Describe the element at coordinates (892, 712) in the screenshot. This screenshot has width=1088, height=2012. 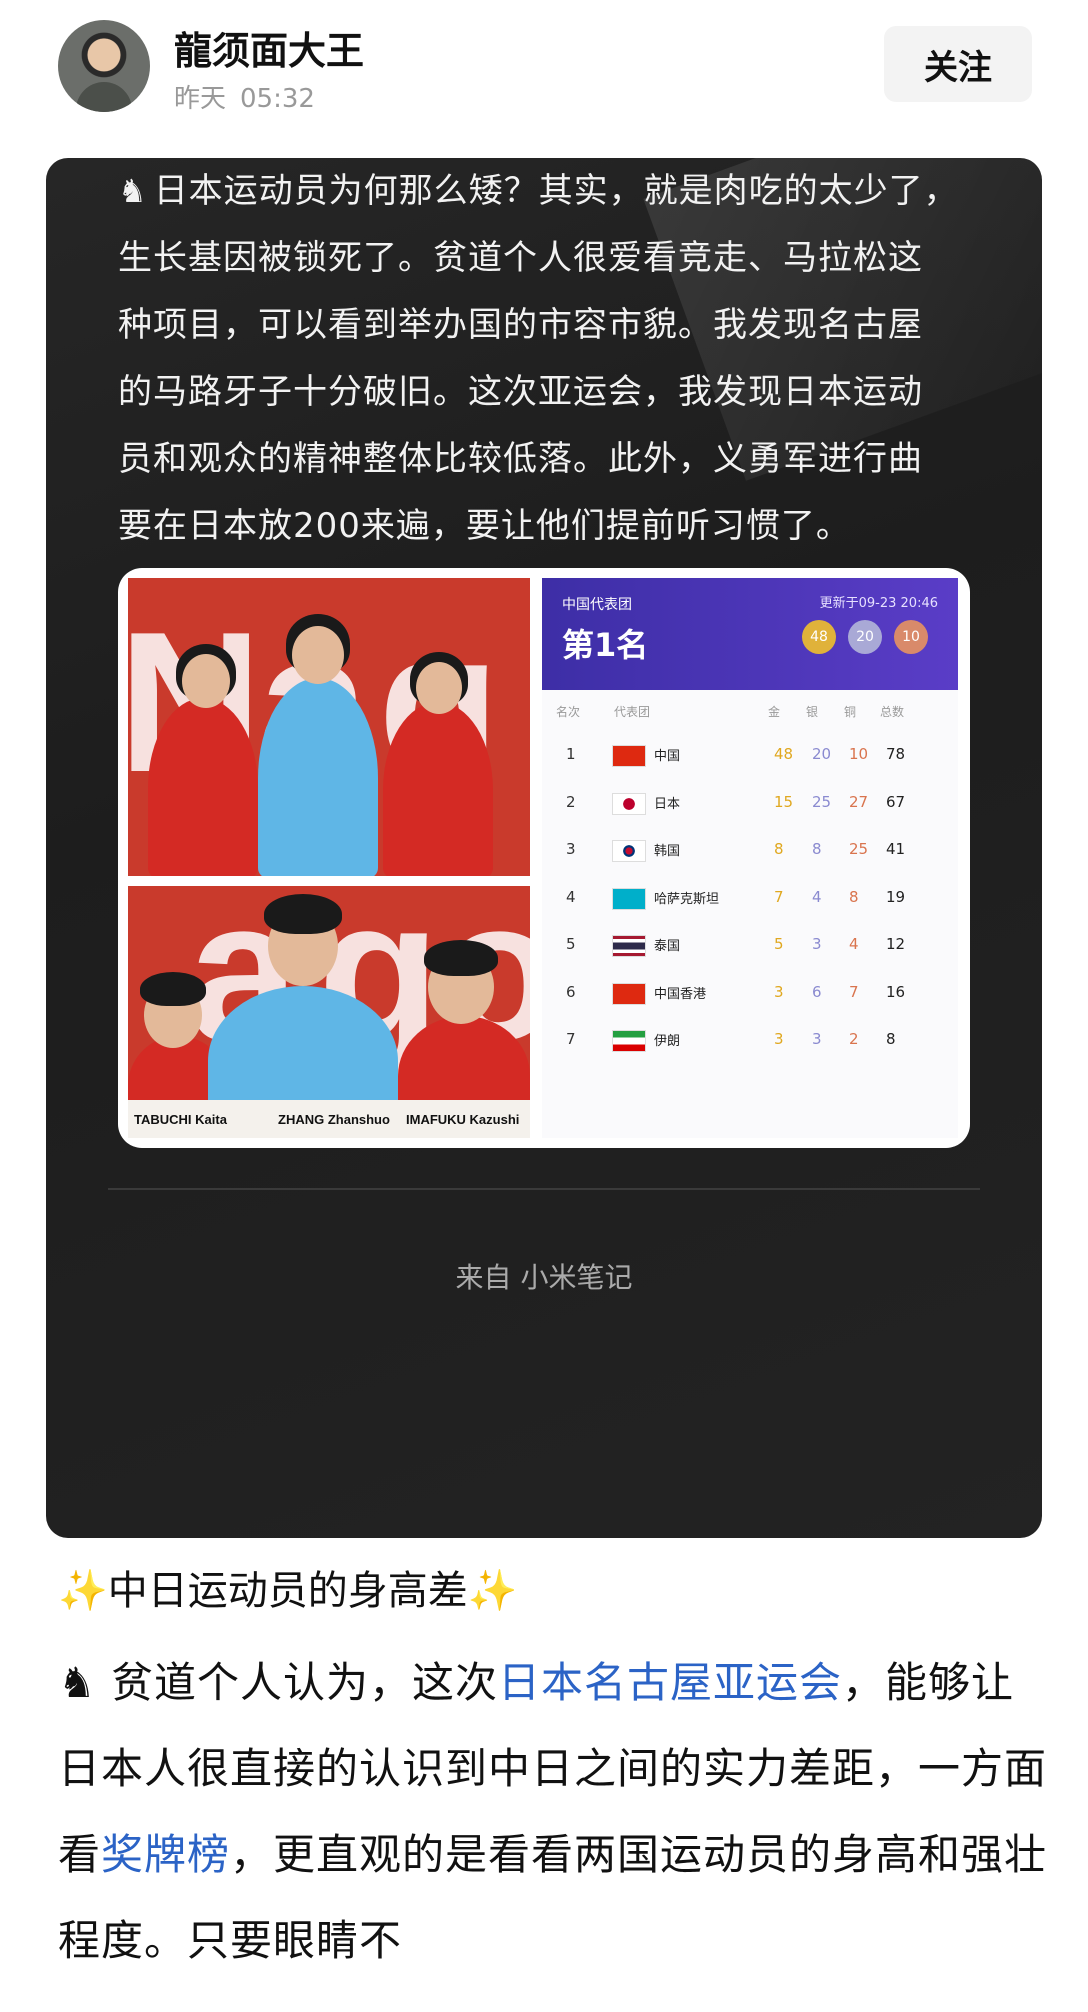
I see `col-total: 总数` at that location.